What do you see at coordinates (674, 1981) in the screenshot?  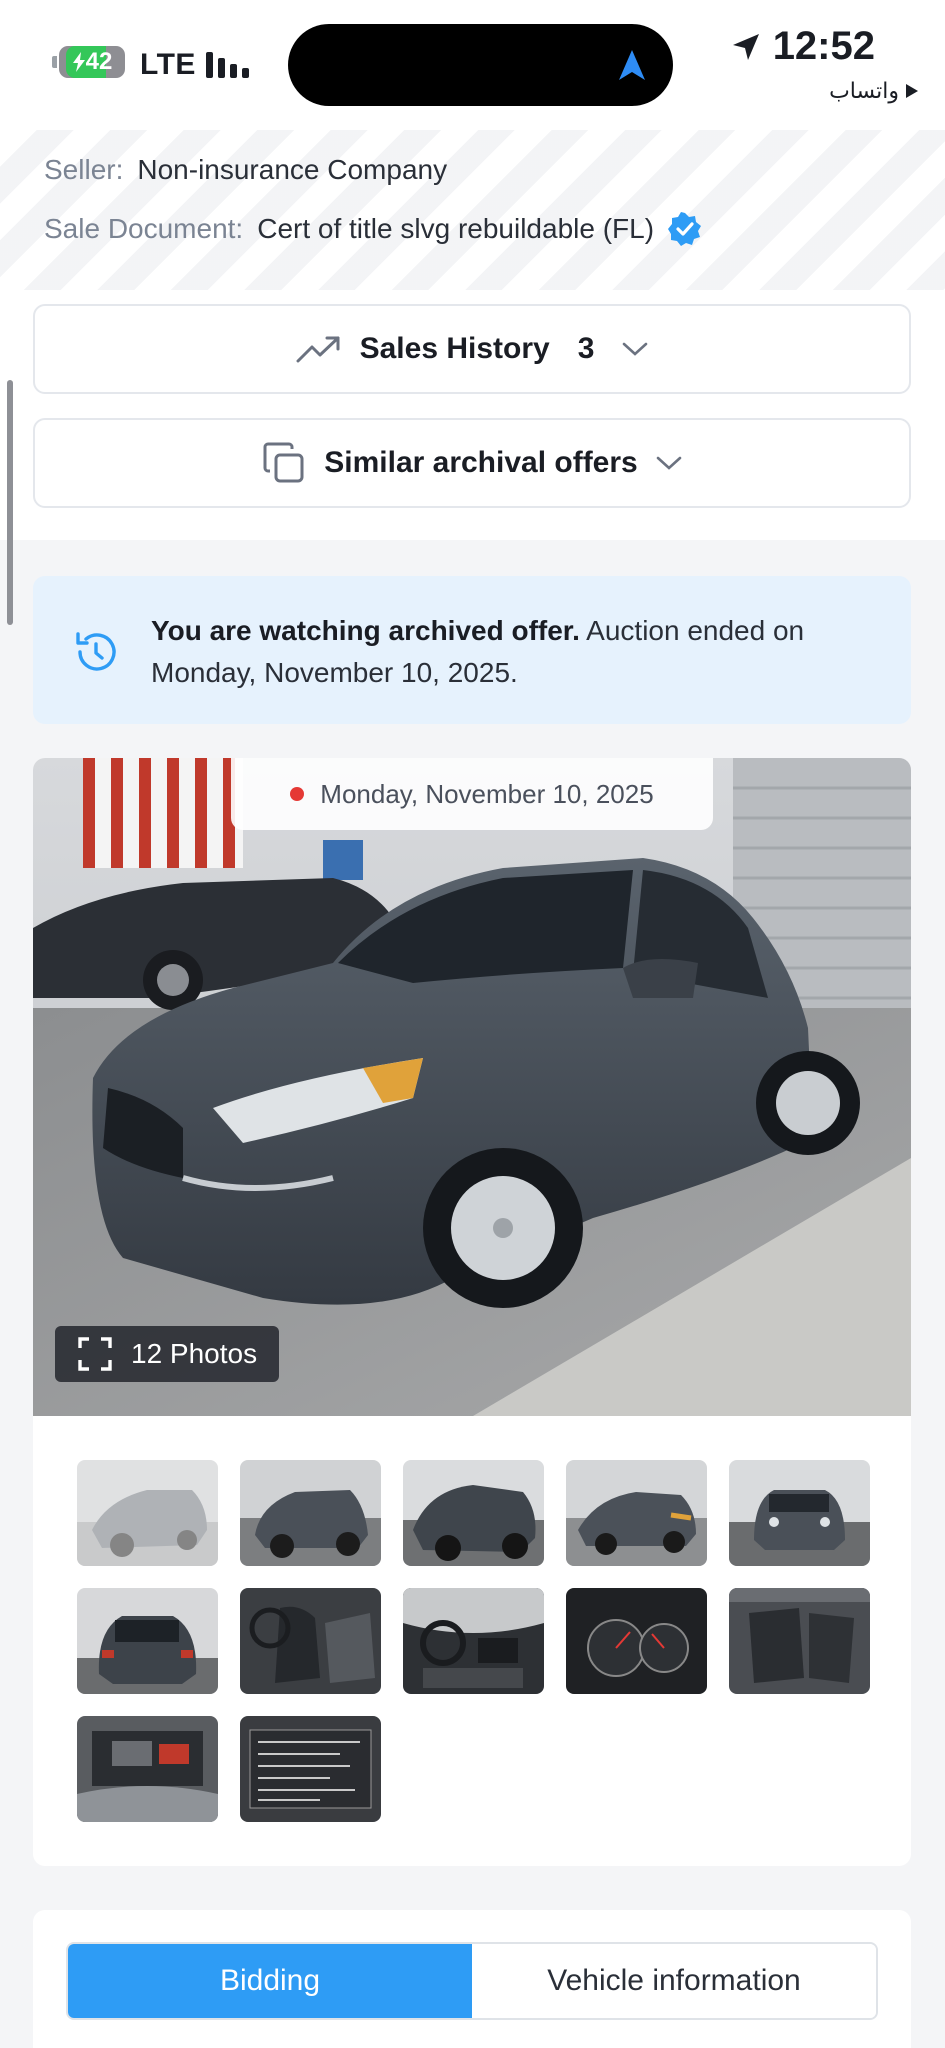 I see `tab-vehicle-information: Vehicle information` at bounding box center [674, 1981].